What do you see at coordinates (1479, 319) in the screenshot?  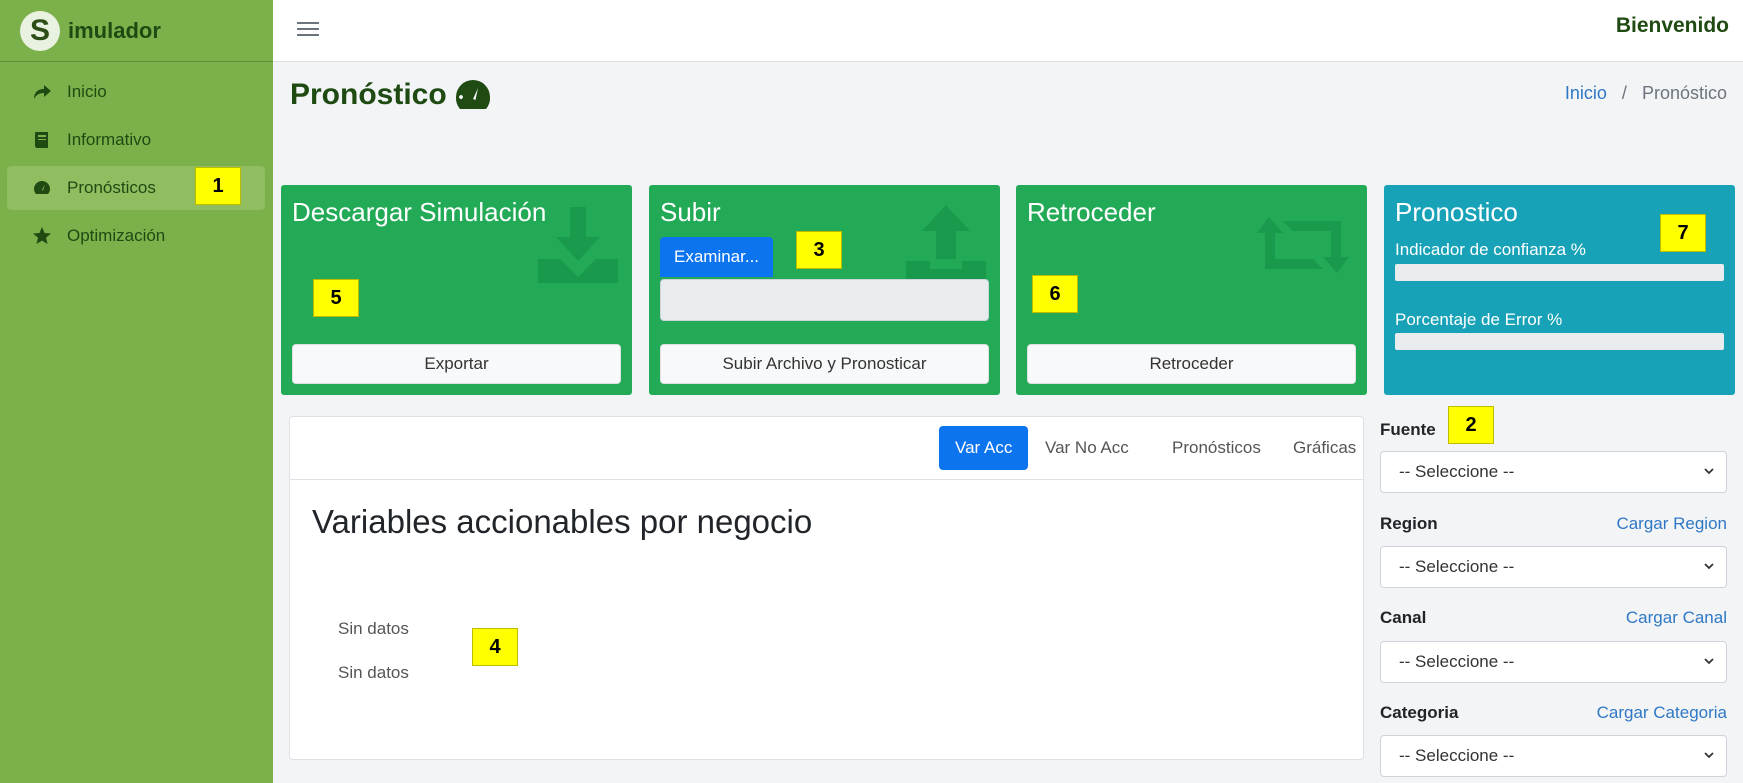 I see `error-label: Porcentaje de Error %` at bounding box center [1479, 319].